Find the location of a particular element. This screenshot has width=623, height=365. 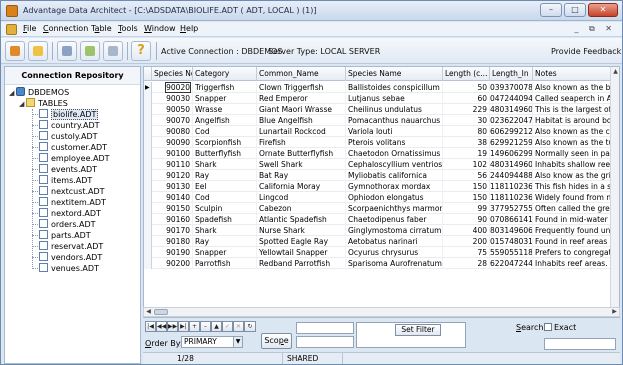

insert-record-button: + is located at coordinates (194, 326).